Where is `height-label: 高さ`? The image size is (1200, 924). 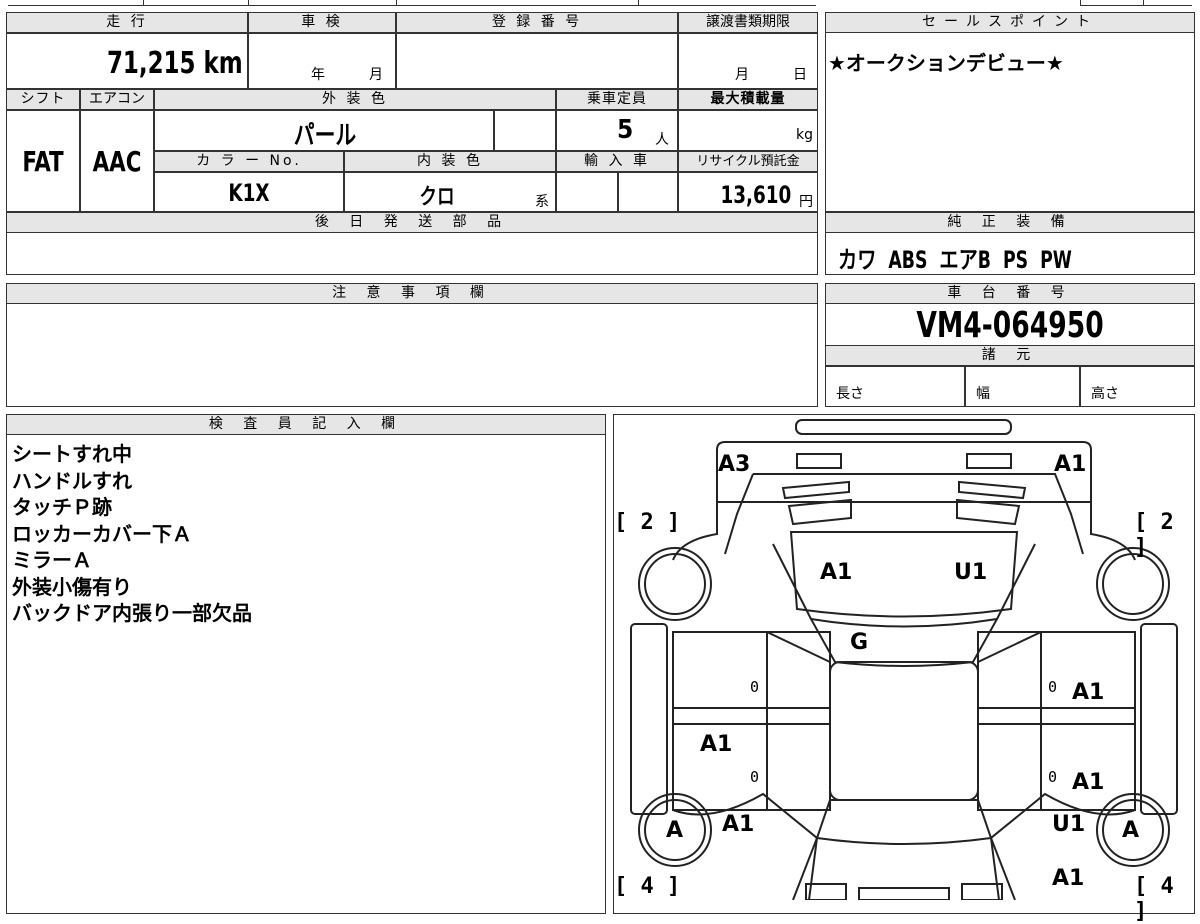 height-label: 高さ is located at coordinates (1105, 394).